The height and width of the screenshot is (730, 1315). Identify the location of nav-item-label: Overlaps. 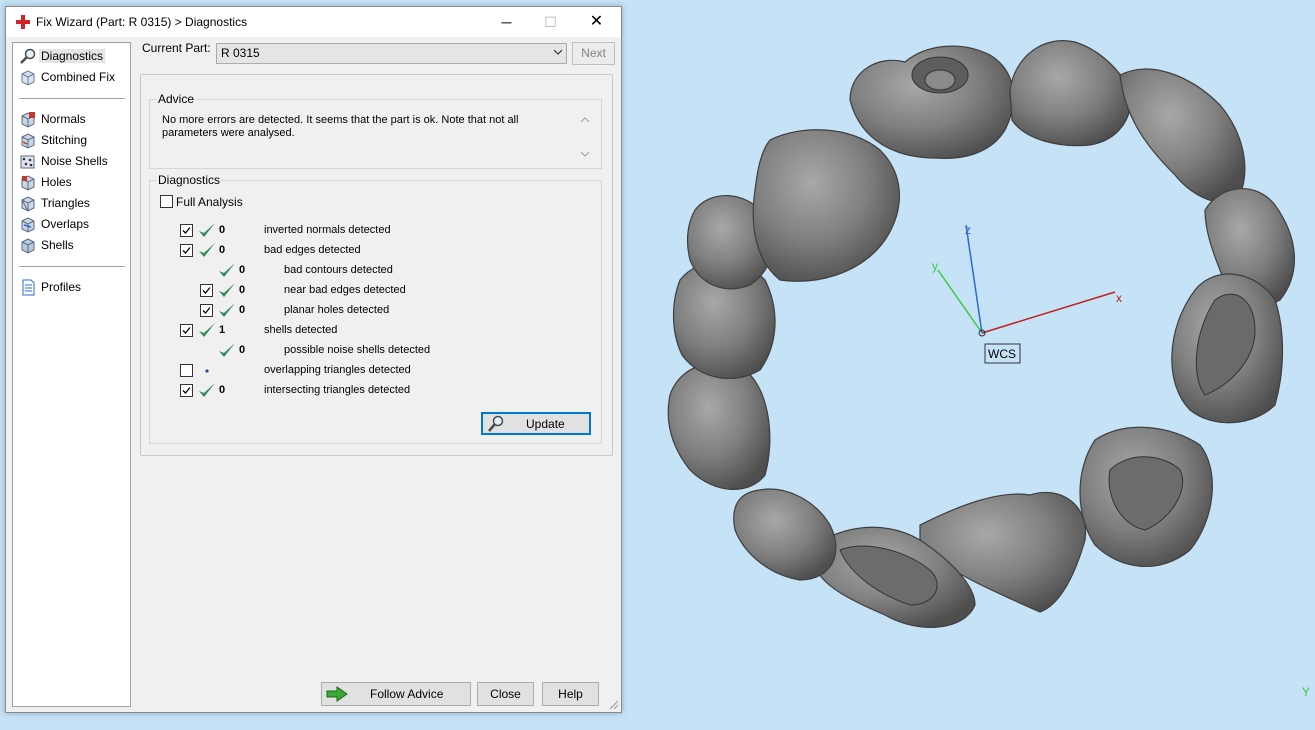
(65, 224).